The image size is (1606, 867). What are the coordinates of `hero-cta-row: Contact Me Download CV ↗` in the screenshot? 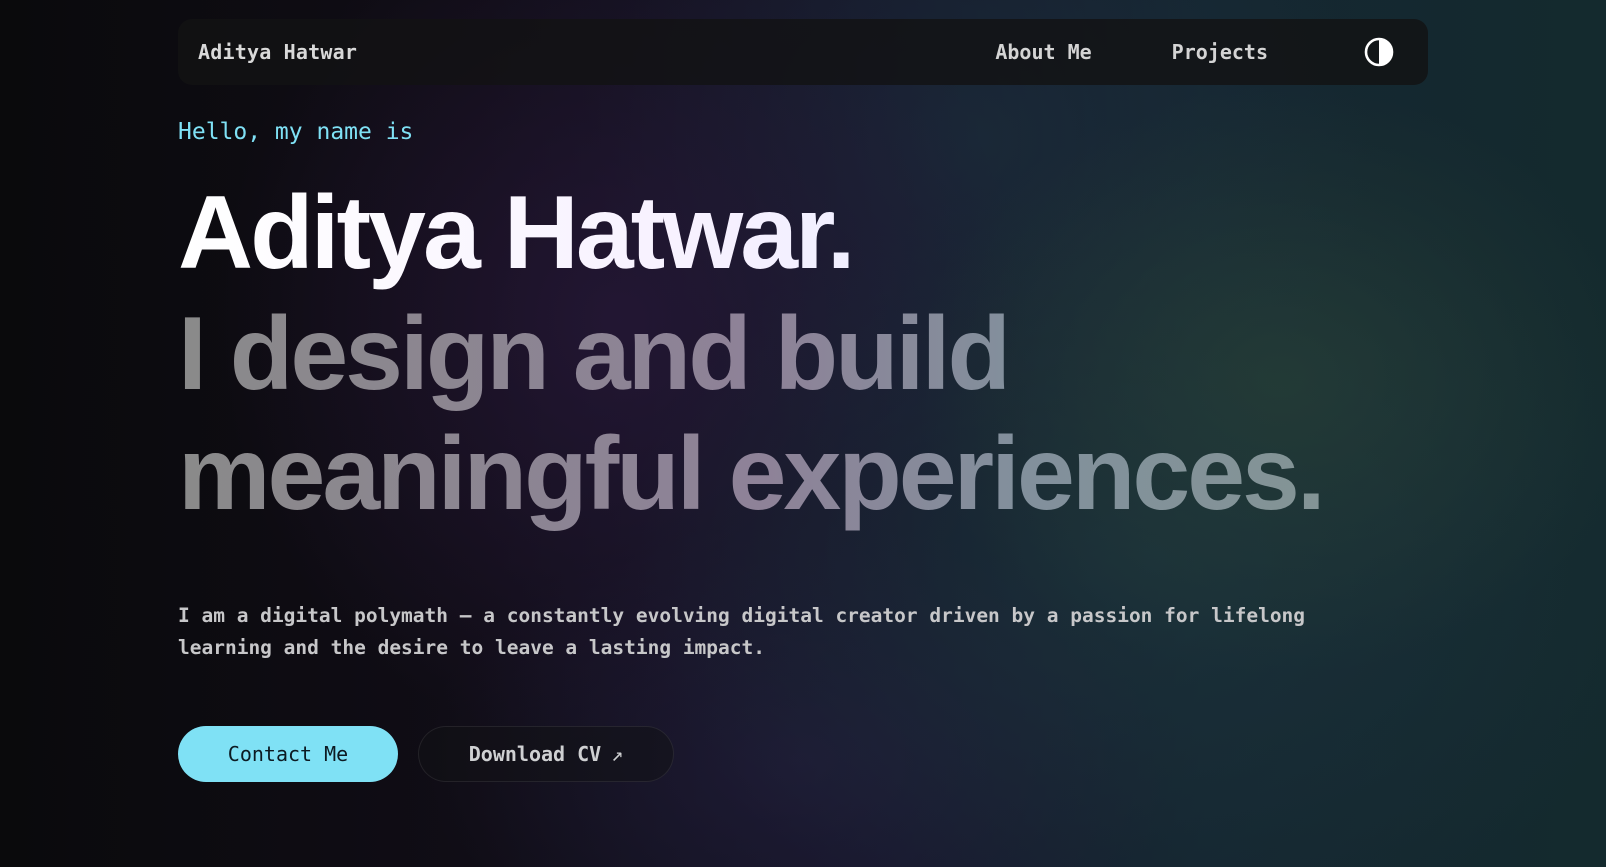 It's located at (828, 754).